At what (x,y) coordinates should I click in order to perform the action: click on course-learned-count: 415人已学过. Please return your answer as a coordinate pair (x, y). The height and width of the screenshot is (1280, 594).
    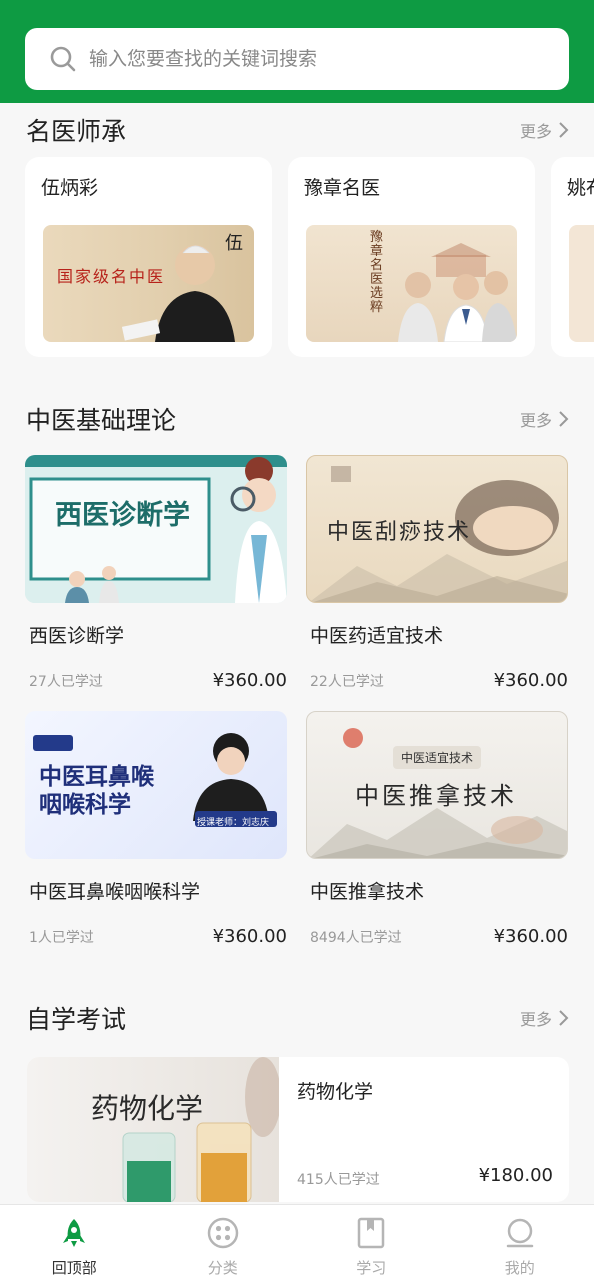
    Looking at the image, I should click on (338, 1180).